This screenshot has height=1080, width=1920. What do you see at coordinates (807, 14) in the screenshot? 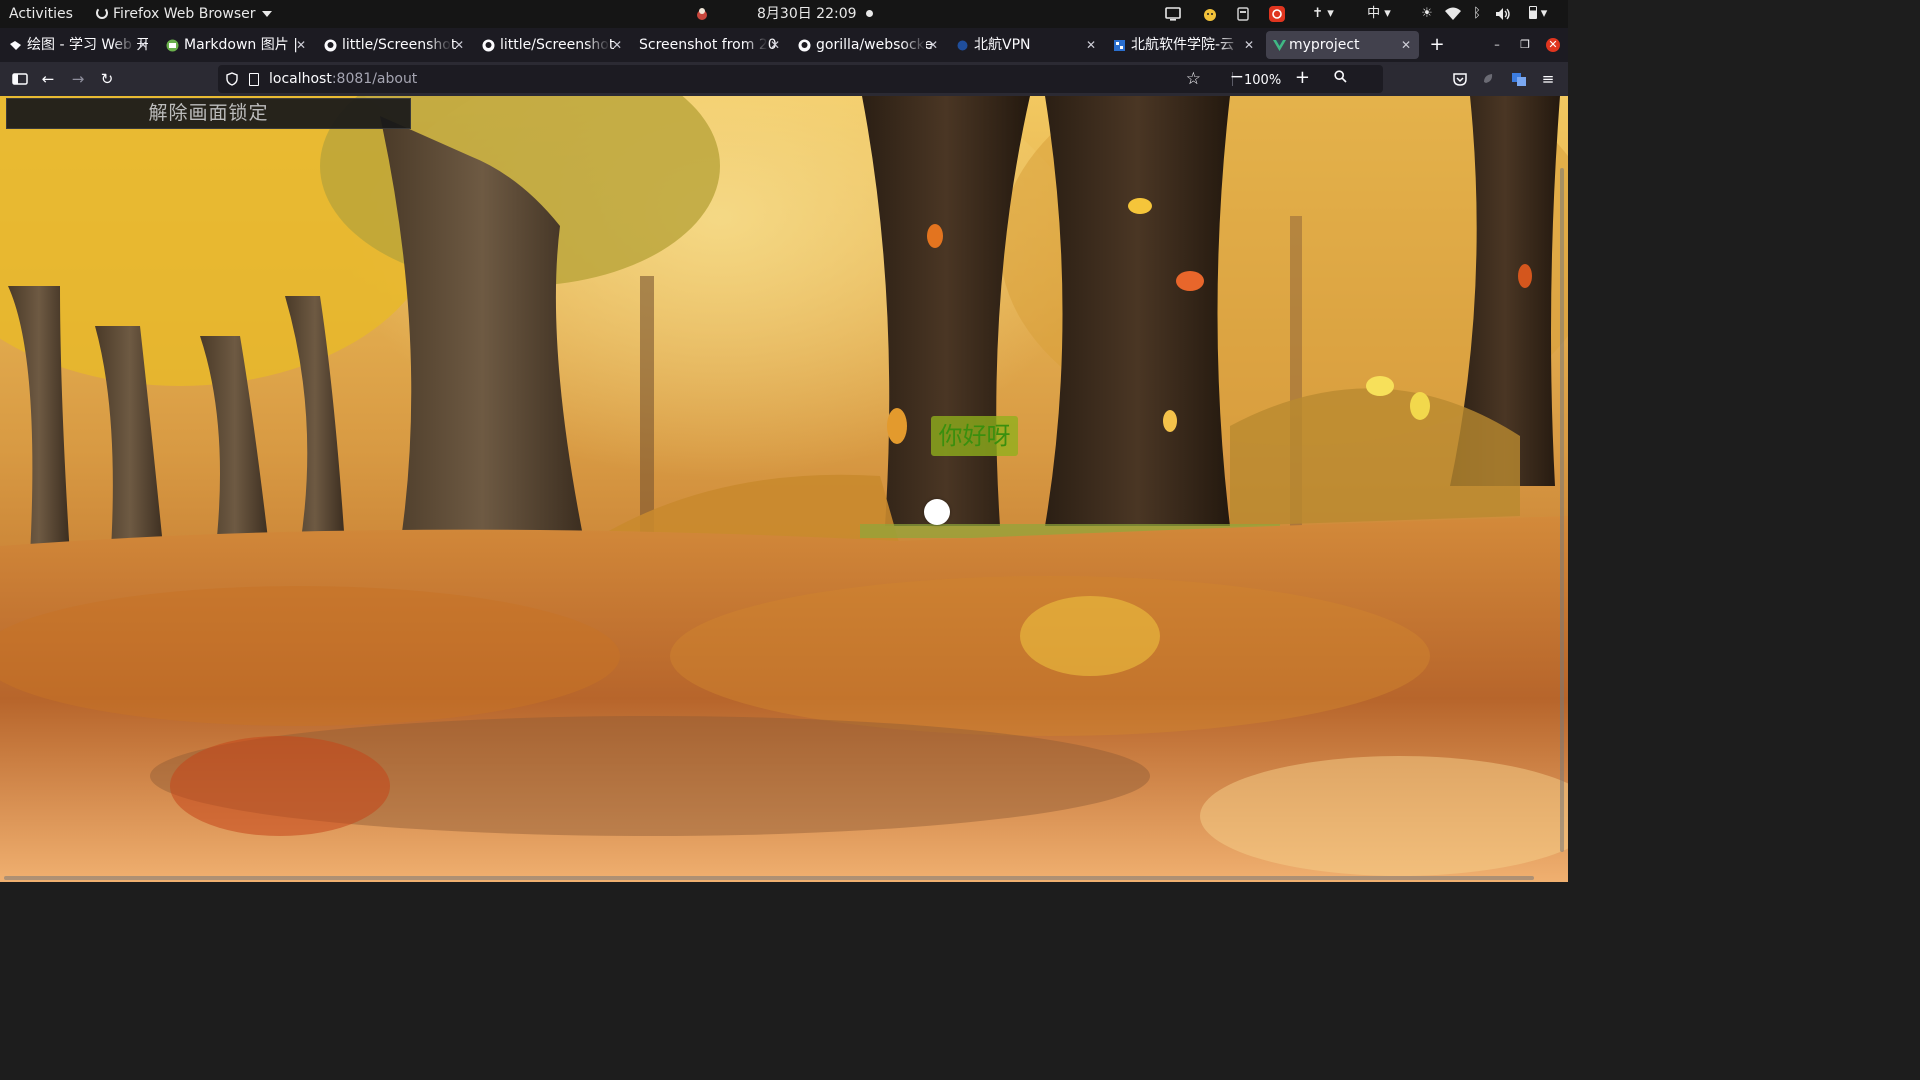
I see `date-time: 8月30日 22:09` at bounding box center [807, 14].